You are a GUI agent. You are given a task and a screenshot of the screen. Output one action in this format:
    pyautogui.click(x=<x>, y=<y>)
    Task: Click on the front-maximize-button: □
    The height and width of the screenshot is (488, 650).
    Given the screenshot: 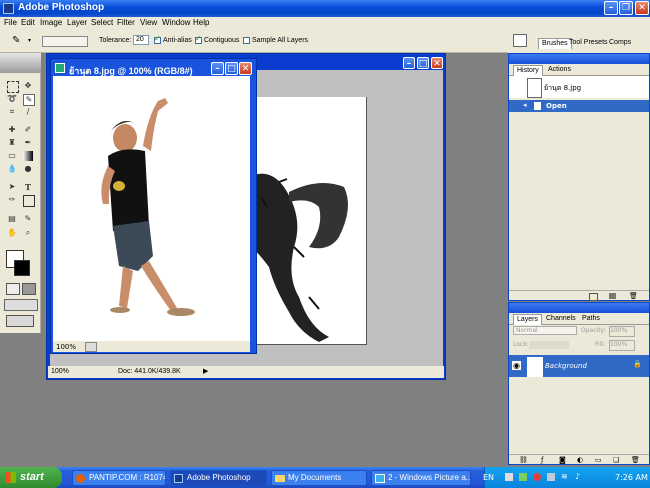 What is the action you would take?
    pyautogui.click(x=231, y=68)
    